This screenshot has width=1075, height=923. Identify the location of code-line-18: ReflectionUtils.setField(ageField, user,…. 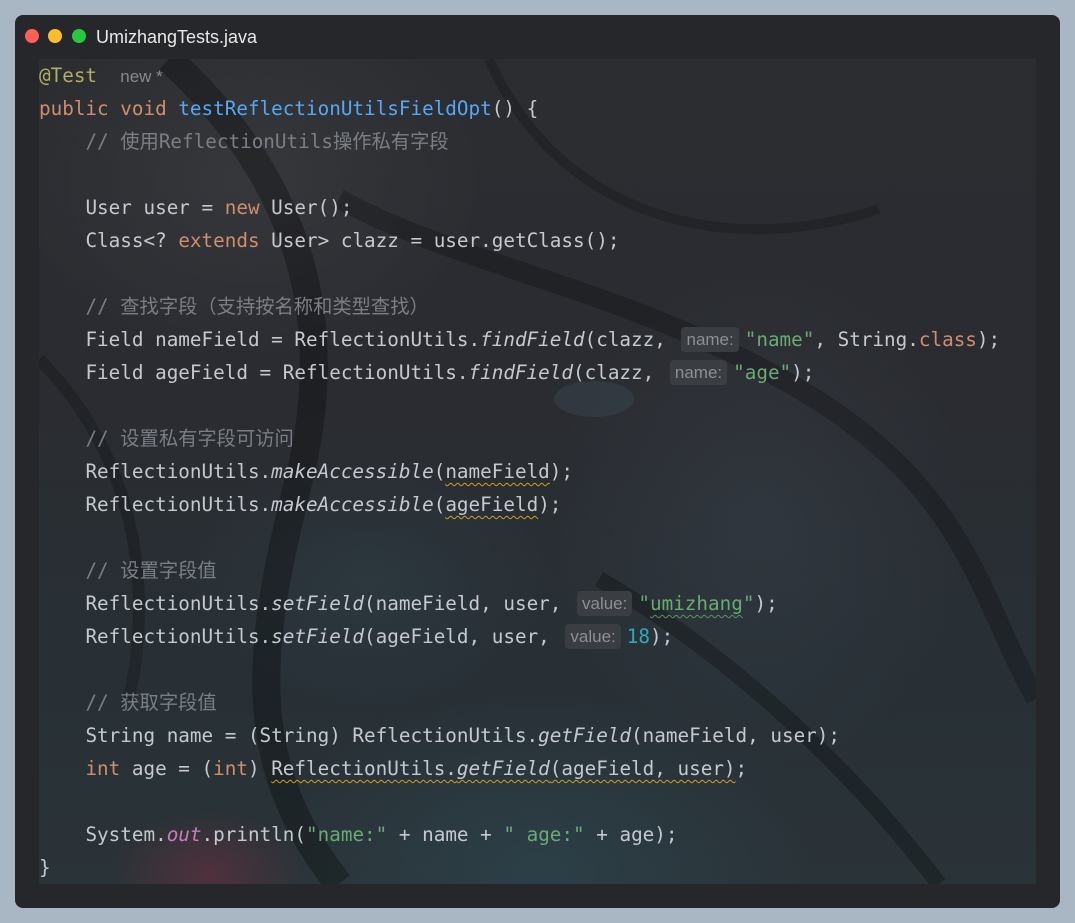
(356, 636).